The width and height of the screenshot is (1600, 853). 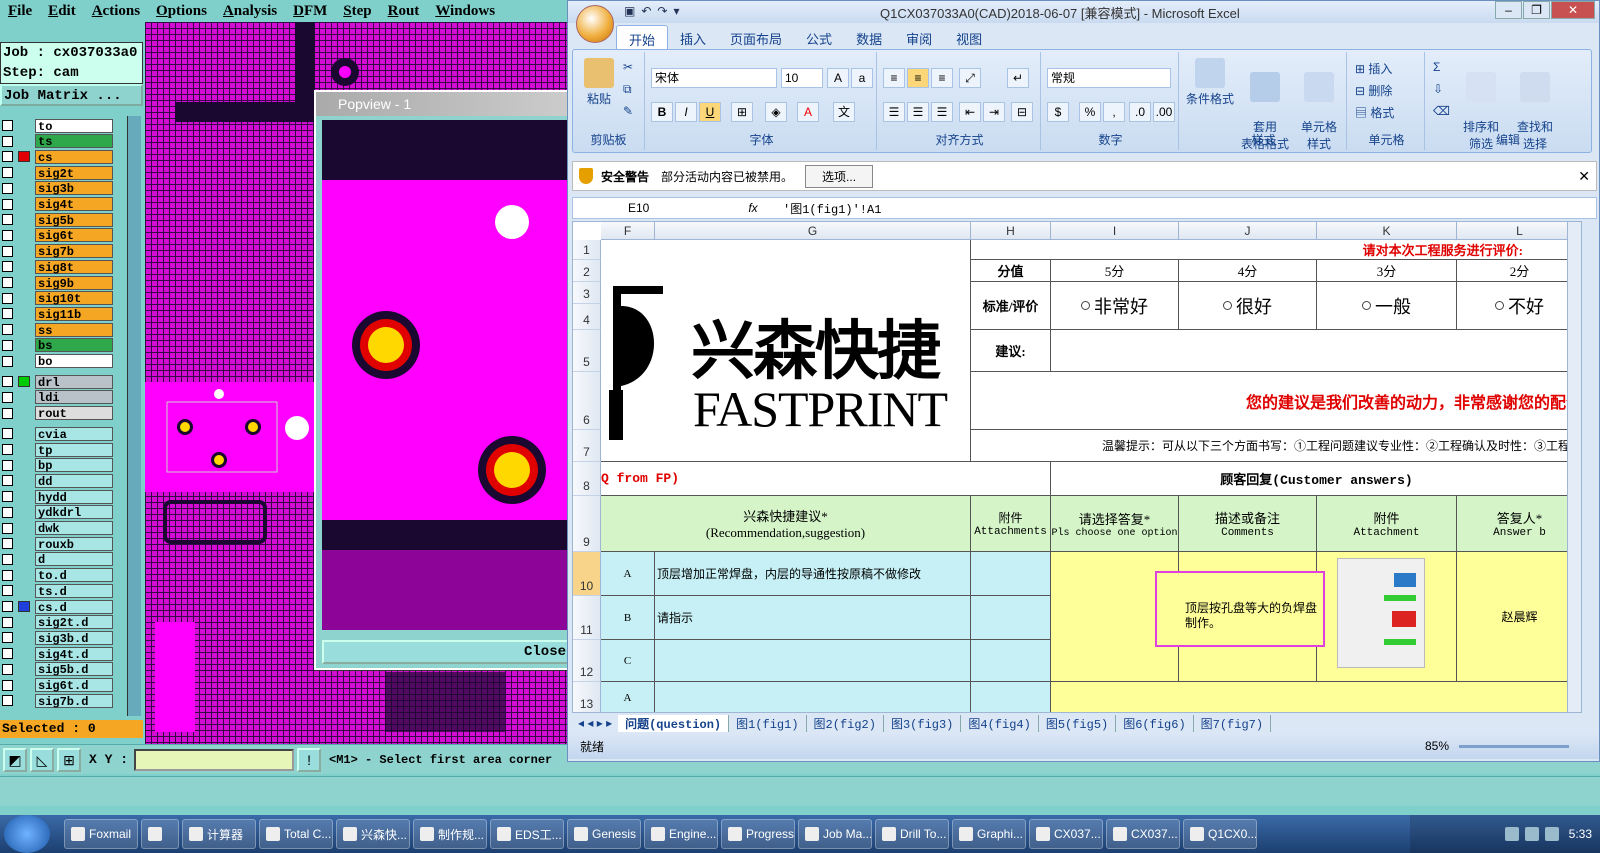 What do you see at coordinates (58, 559) in the screenshot?
I see `layer-row: d` at bounding box center [58, 559].